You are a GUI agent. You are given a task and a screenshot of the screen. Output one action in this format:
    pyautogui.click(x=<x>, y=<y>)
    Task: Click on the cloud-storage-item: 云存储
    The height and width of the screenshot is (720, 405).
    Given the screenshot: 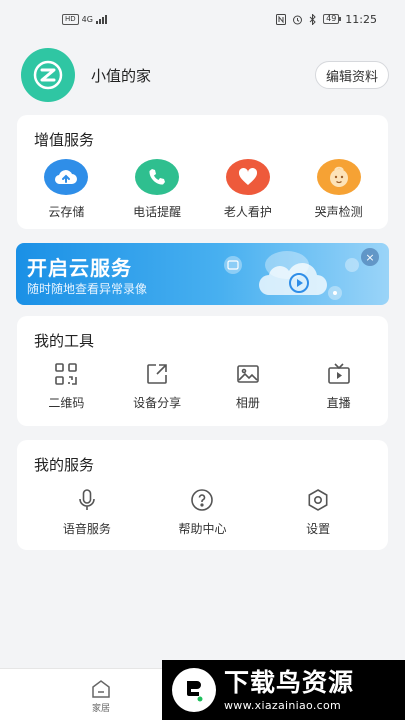 What is the action you would take?
    pyautogui.click(x=66, y=189)
    